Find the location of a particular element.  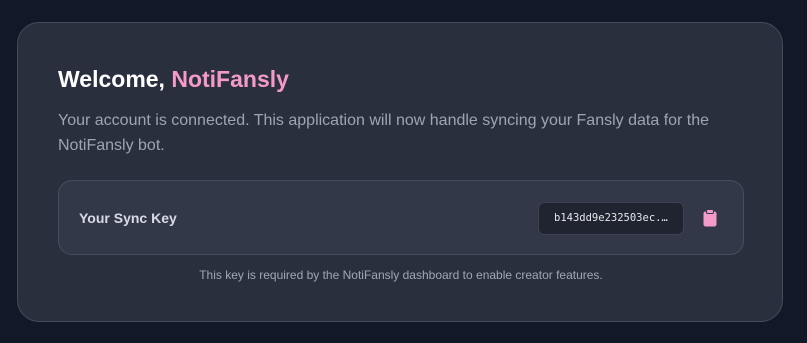

page-title: Welcome, NotiFansly is located at coordinates (173, 79).